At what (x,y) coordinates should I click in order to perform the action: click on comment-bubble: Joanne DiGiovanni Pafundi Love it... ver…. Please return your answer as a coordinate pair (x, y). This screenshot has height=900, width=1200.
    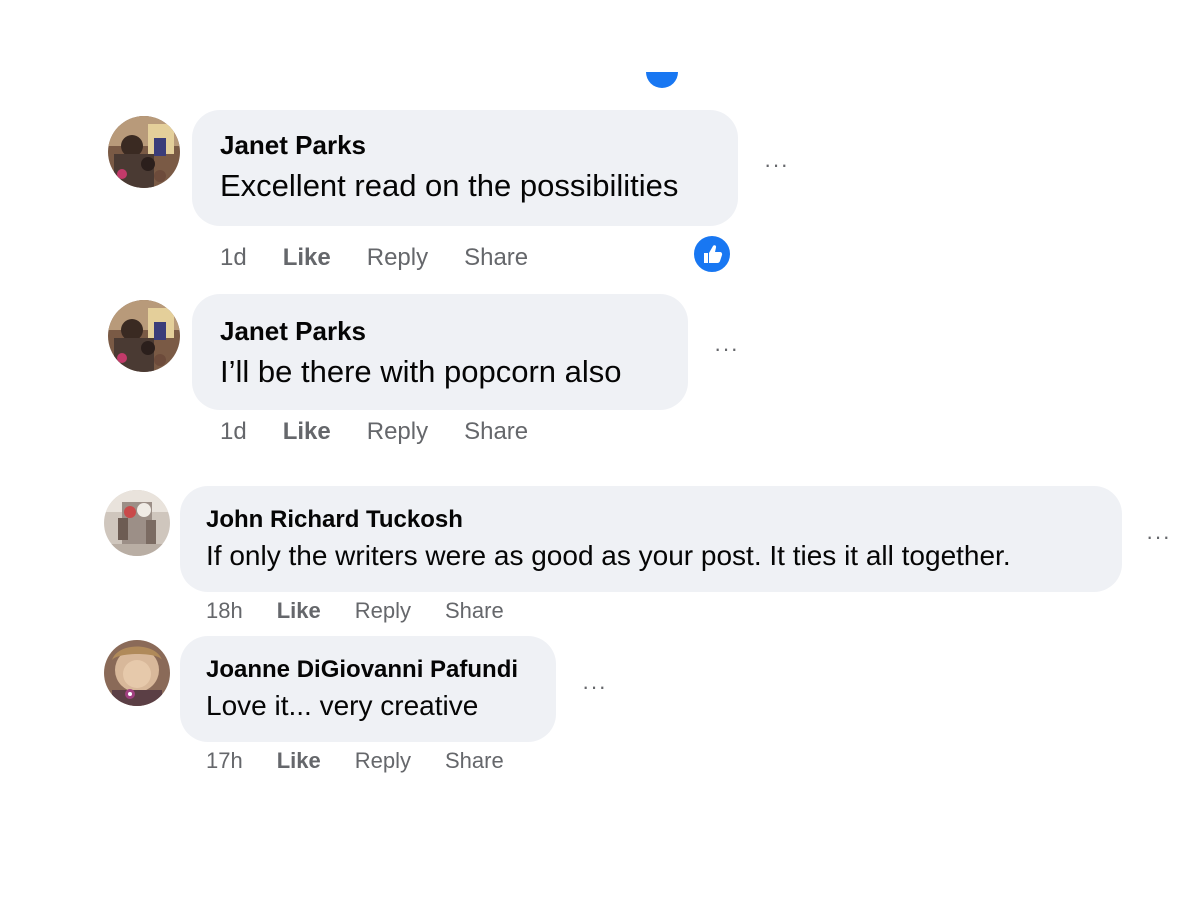
    Looking at the image, I should click on (368, 689).